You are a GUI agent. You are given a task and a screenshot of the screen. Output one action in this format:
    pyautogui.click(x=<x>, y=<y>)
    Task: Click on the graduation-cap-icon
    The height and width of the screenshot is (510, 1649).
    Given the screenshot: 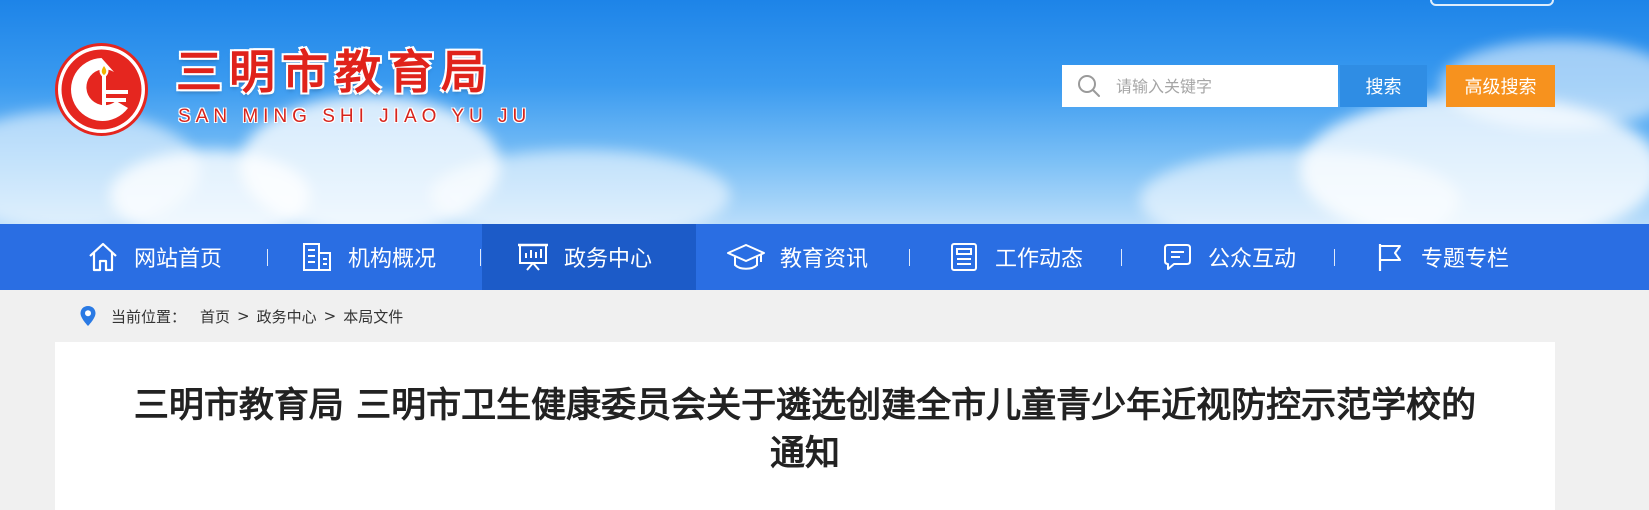 What is the action you would take?
    pyautogui.click(x=746, y=257)
    